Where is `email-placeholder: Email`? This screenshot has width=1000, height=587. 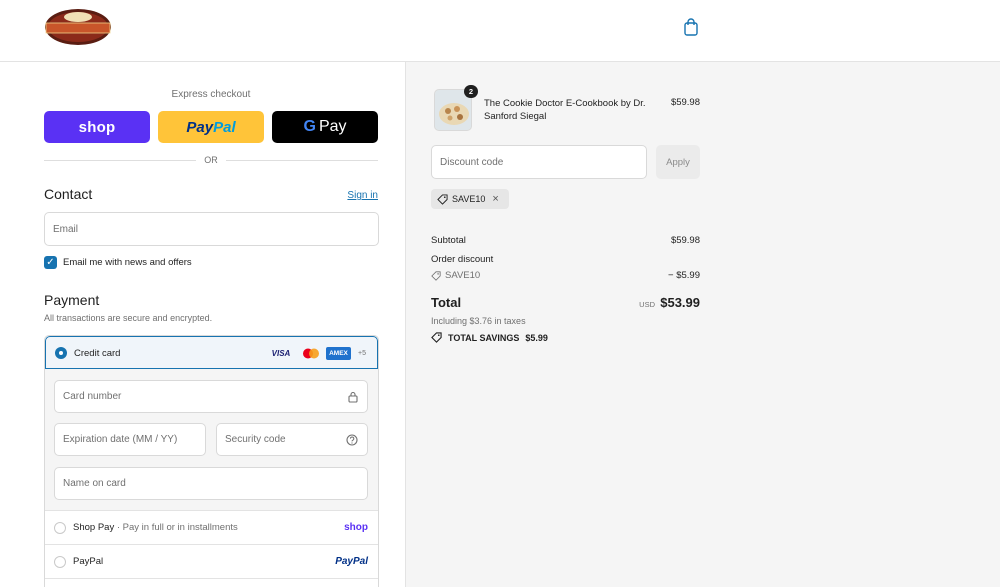 email-placeholder: Email is located at coordinates (66, 229).